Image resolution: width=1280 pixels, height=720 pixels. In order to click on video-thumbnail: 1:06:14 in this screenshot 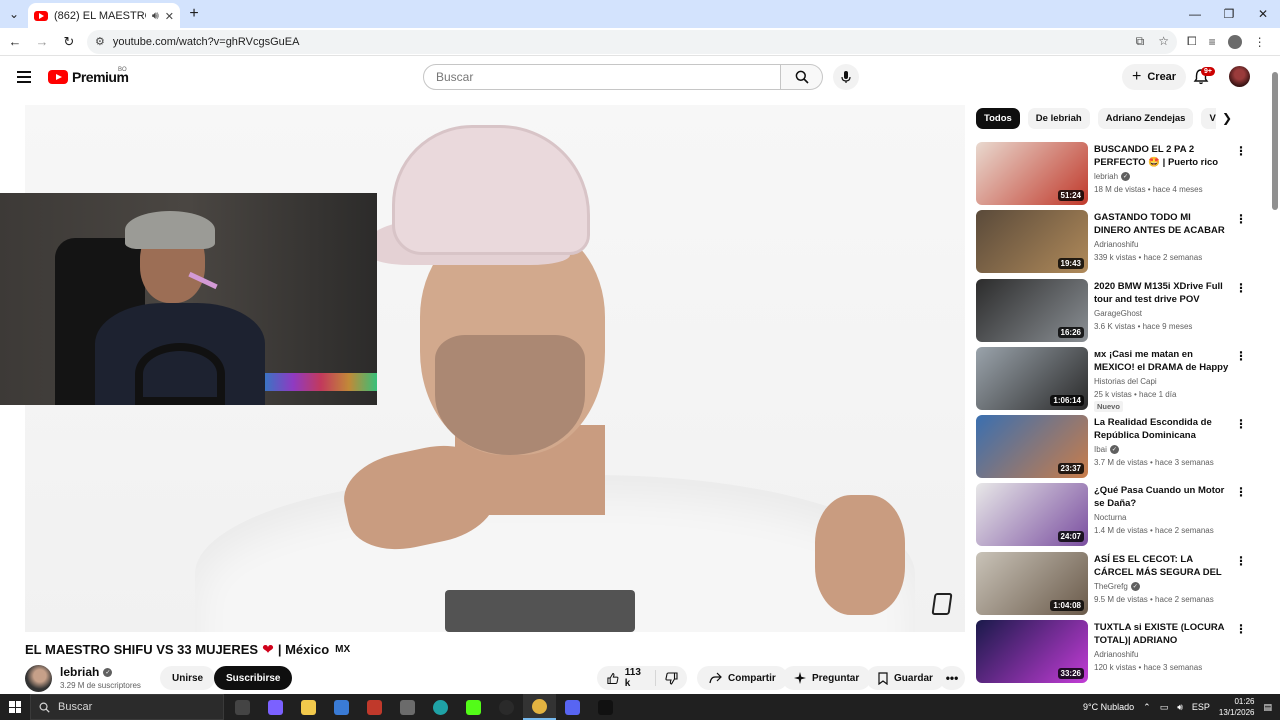, I will do `click(1032, 378)`.